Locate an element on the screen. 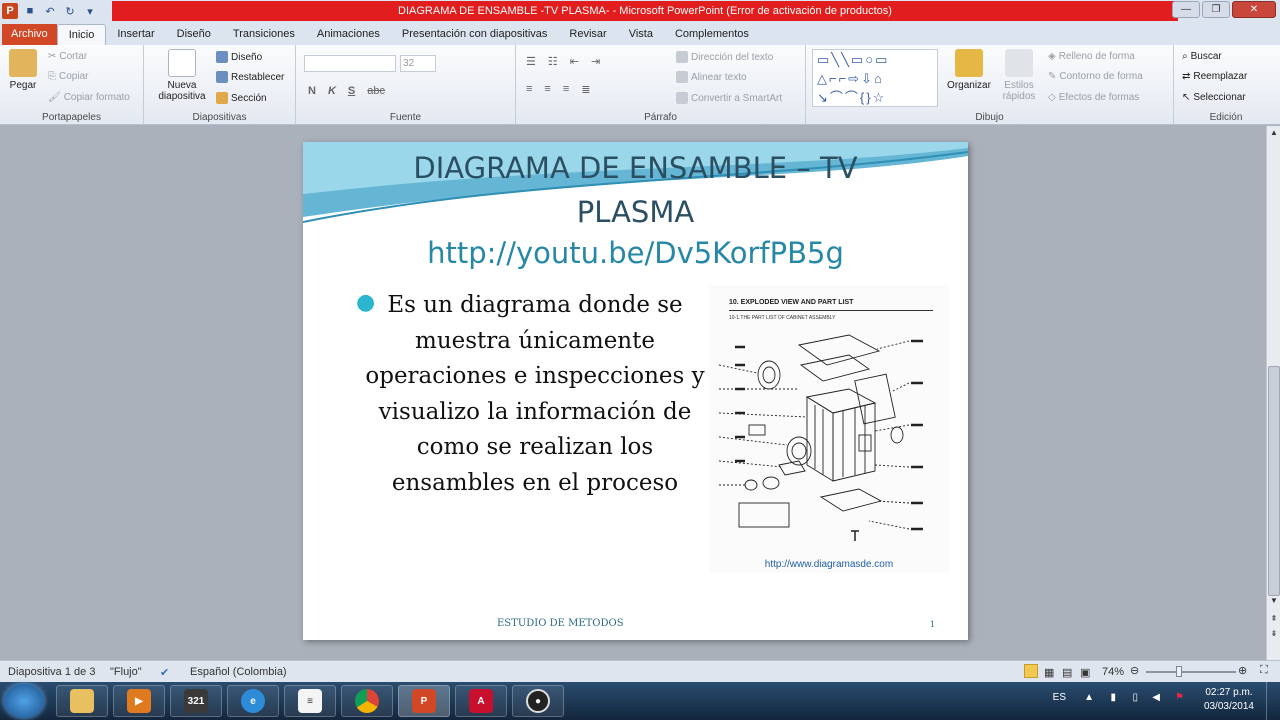  reading-view-icon: ▤ is located at coordinates (1067, 672).